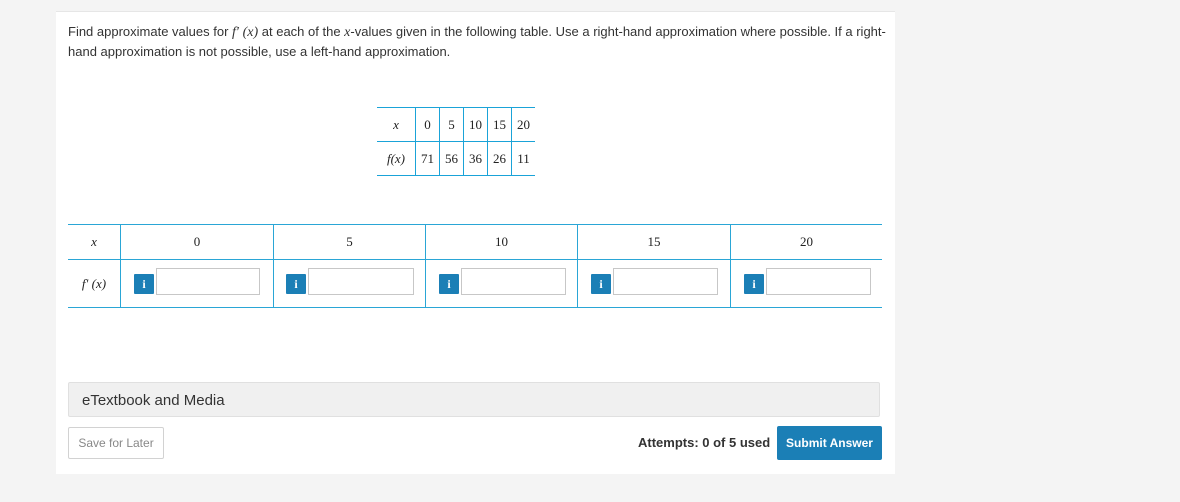 The height and width of the screenshot is (502, 1180). Describe the element at coordinates (235, 32) in the screenshot. I see `fprime-symbol: f′` at that location.